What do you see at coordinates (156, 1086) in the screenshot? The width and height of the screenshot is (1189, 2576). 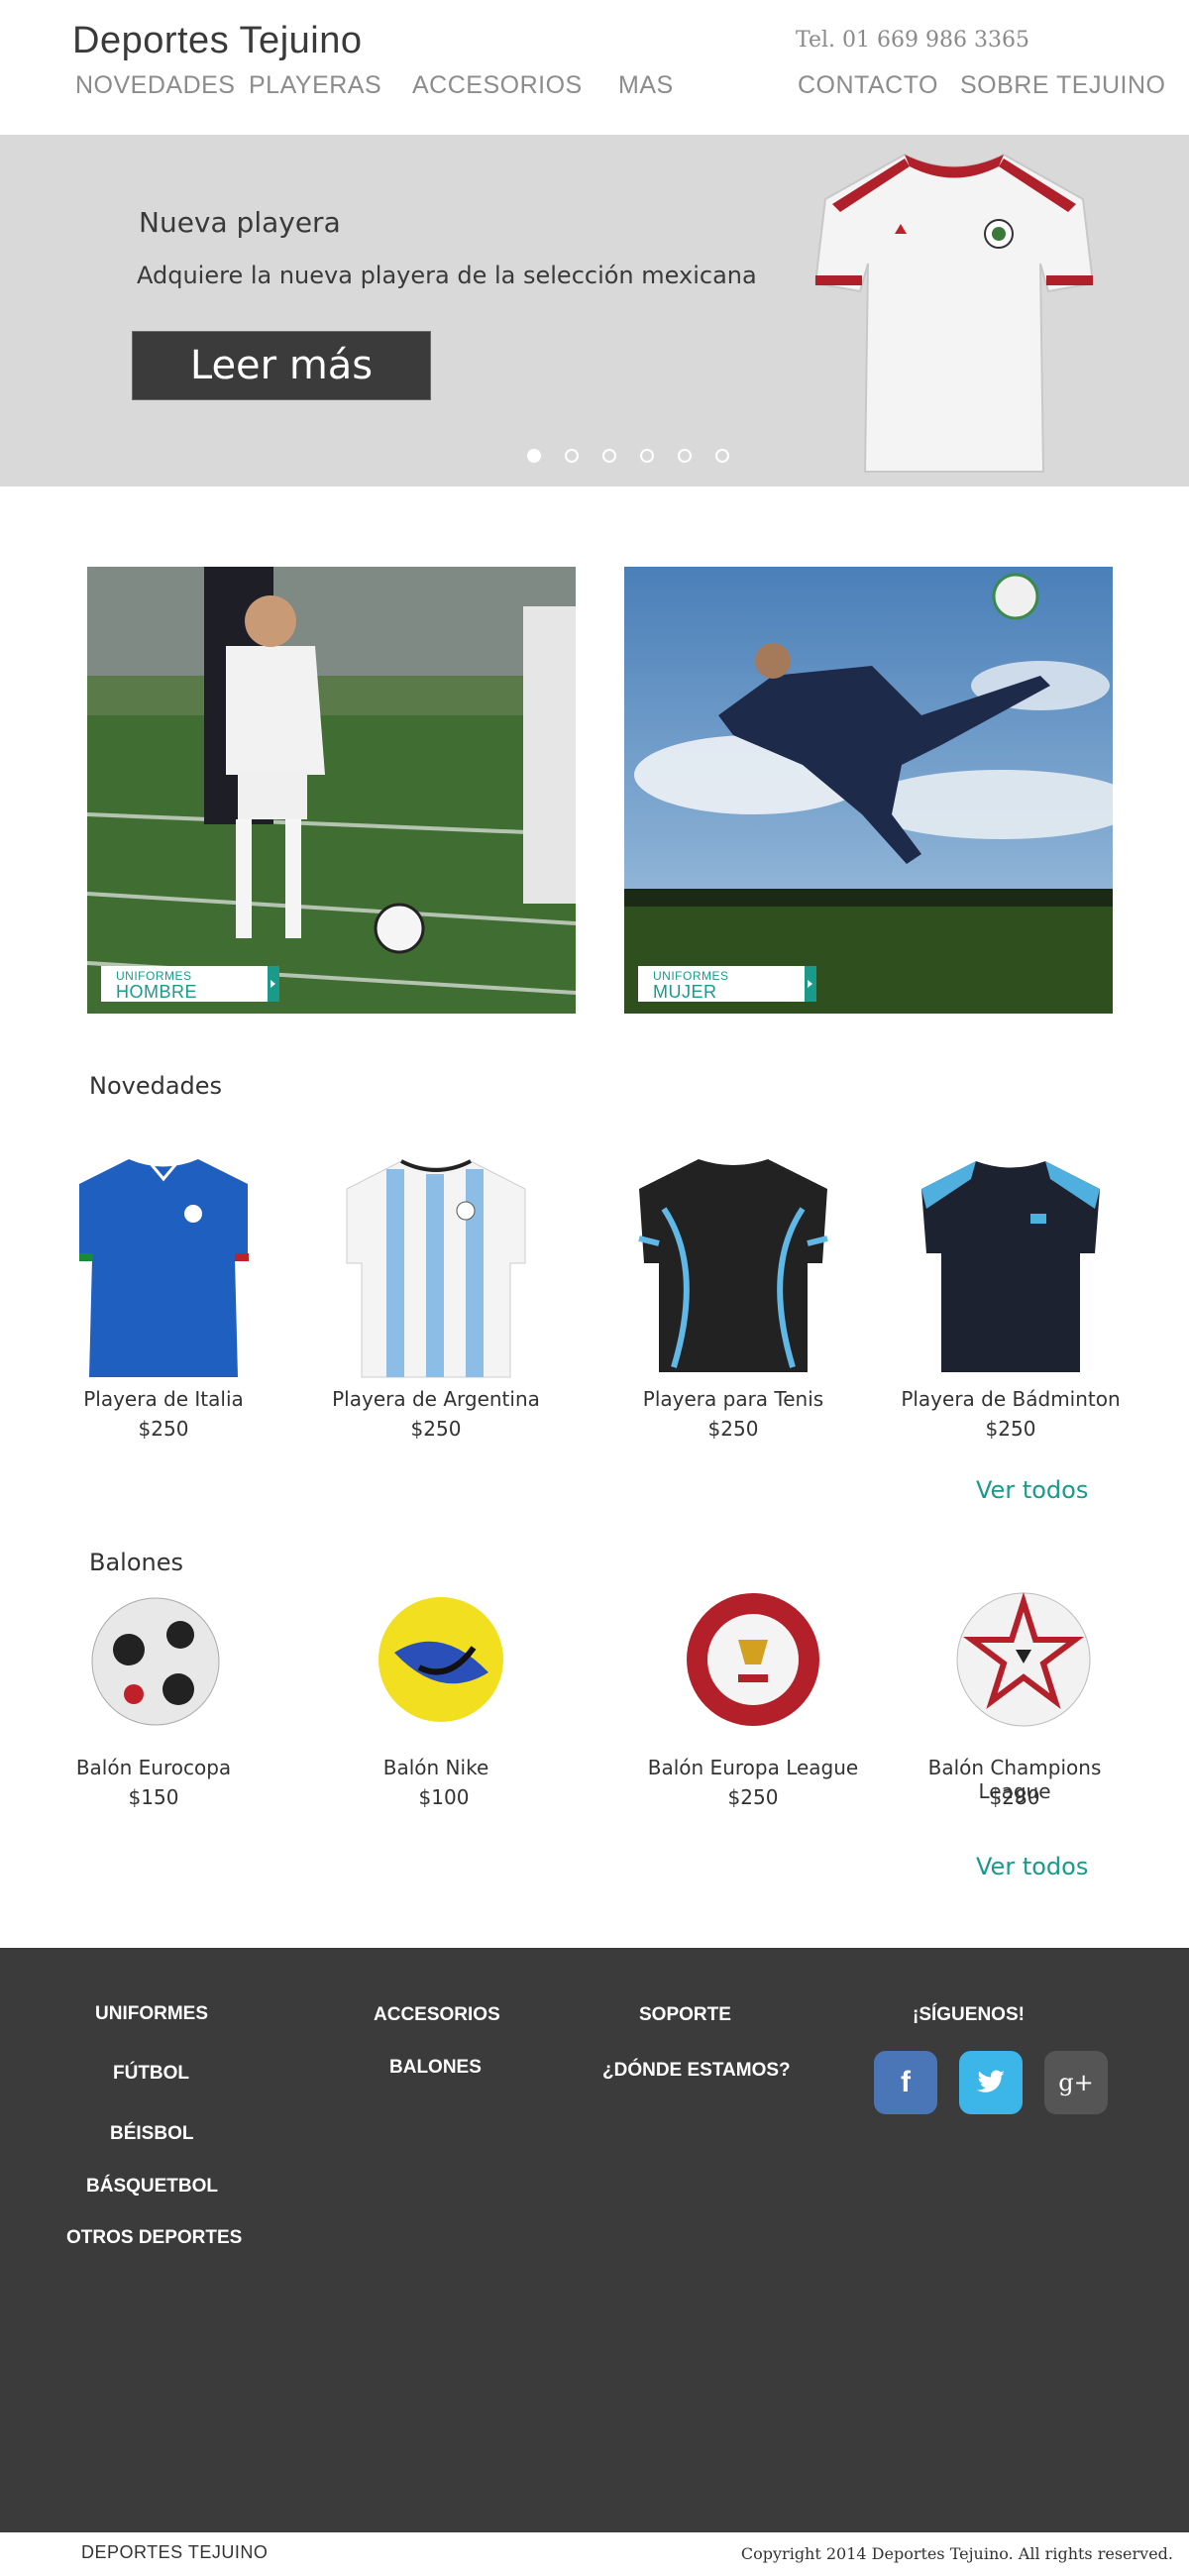 I see `novedades-title: Novedades` at bounding box center [156, 1086].